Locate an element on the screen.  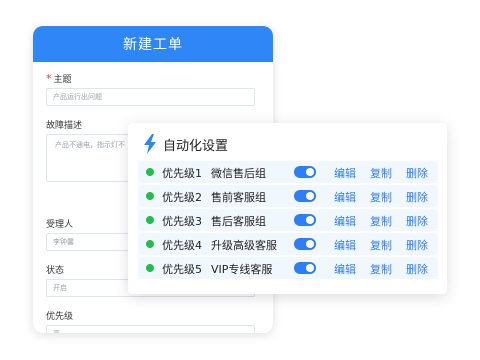
rule-priority: 优先级2 is located at coordinates (182, 197).